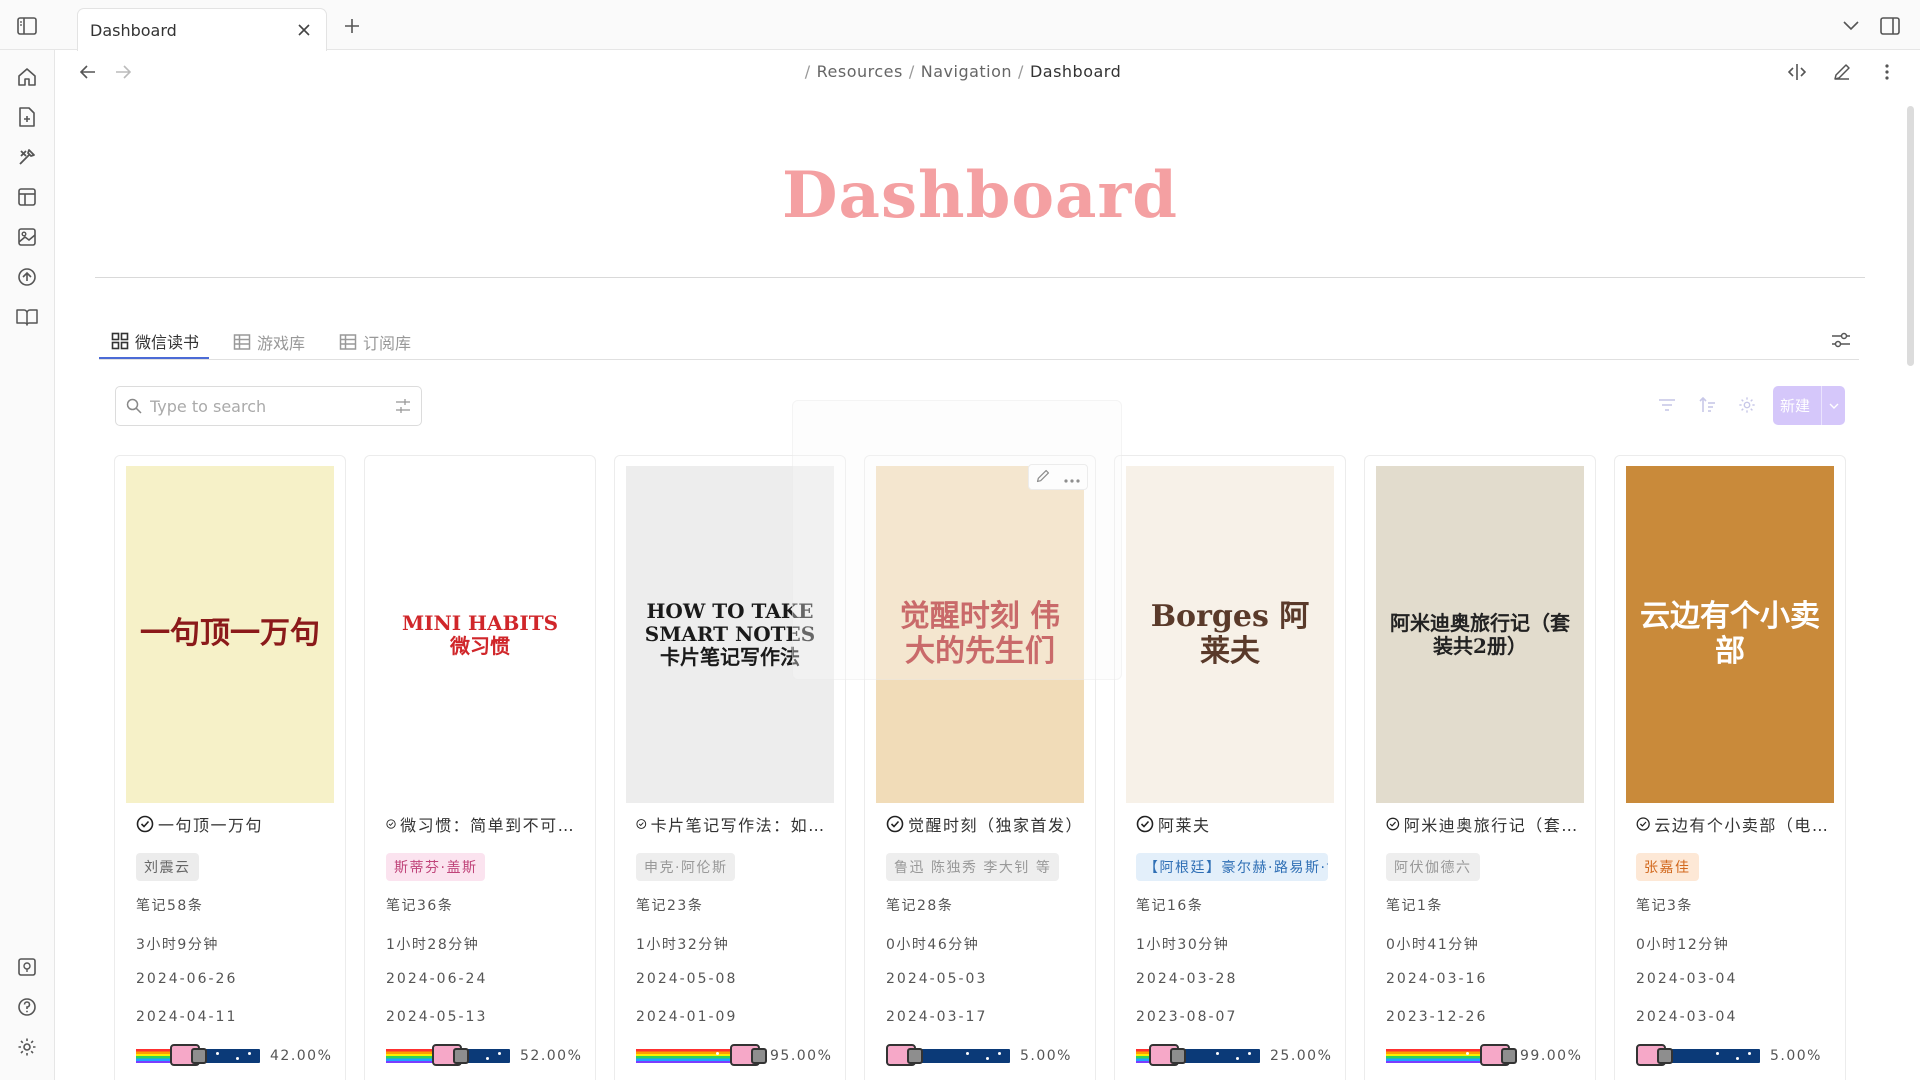 The height and width of the screenshot is (1080, 1920). What do you see at coordinates (1842, 72) in the screenshot?
I see `edit-pencil-icon` at bounding box center [1842, 72].